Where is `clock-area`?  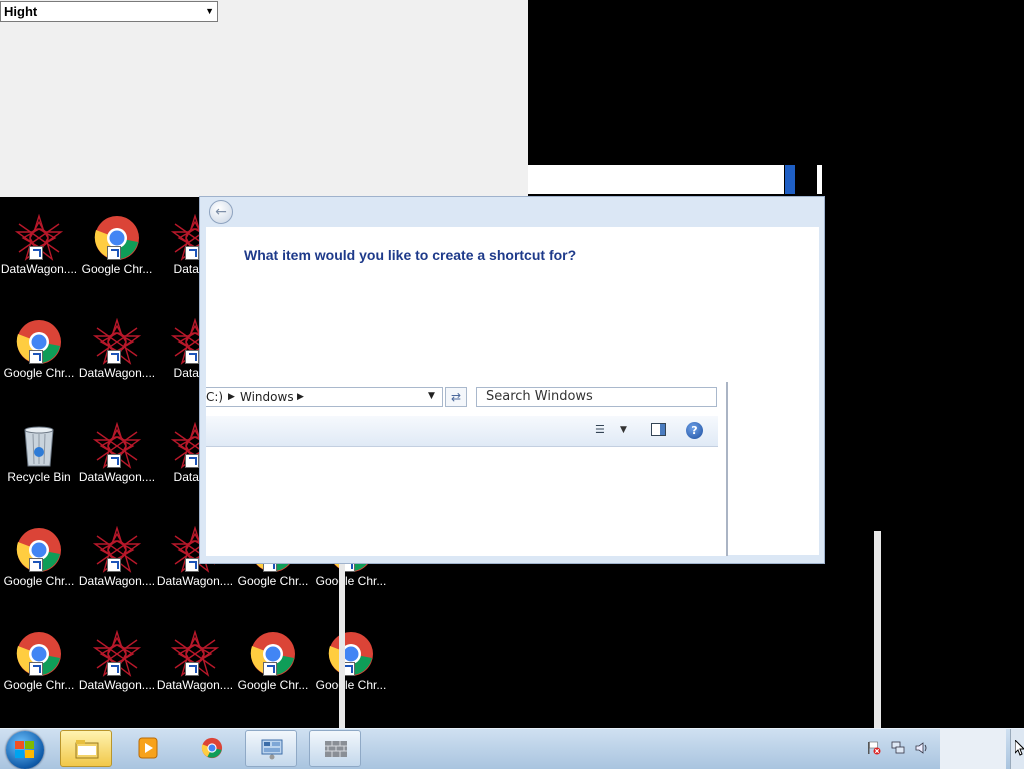
clock-area is located at coordinates (973, 749).